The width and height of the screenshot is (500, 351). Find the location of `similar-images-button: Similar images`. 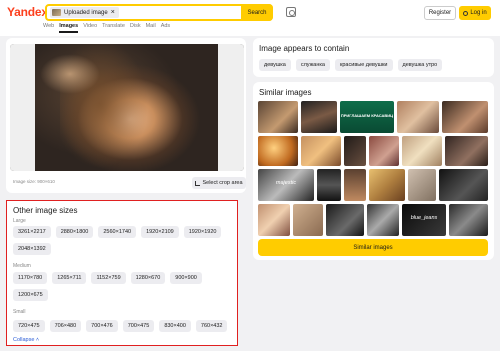

similar-images-button: Similar images is located at coordinates (373, 247).